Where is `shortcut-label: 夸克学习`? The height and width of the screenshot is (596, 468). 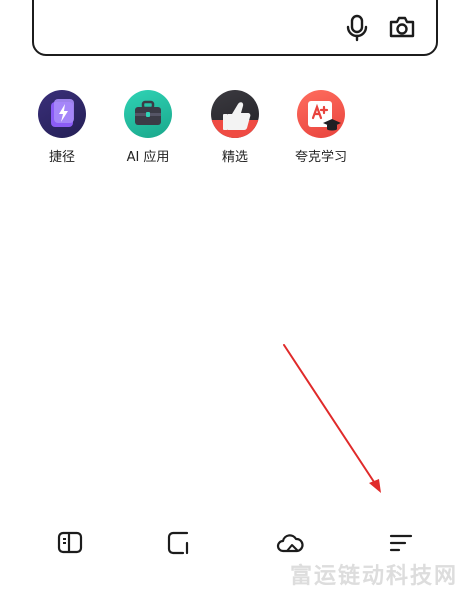
shortcut-label: 夸克学习 is located at coordinates (320, 157).